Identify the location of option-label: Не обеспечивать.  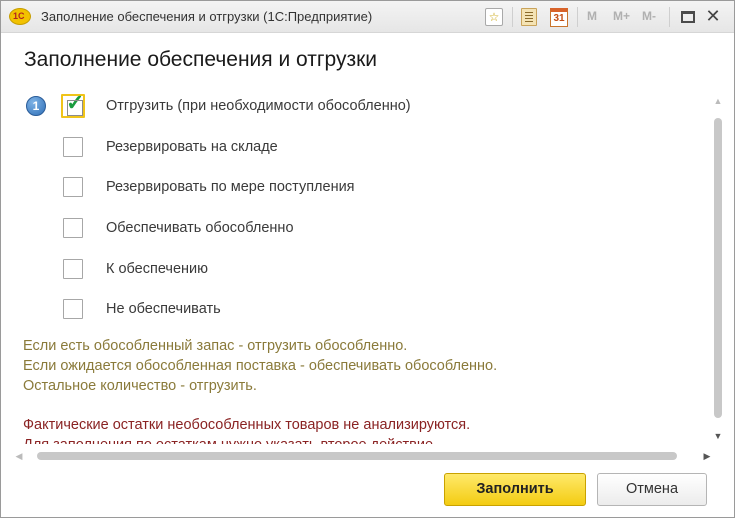
(163, 309).